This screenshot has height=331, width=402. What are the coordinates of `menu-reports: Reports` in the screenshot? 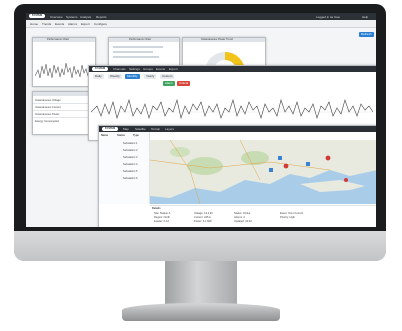 It's located at (101, 17).